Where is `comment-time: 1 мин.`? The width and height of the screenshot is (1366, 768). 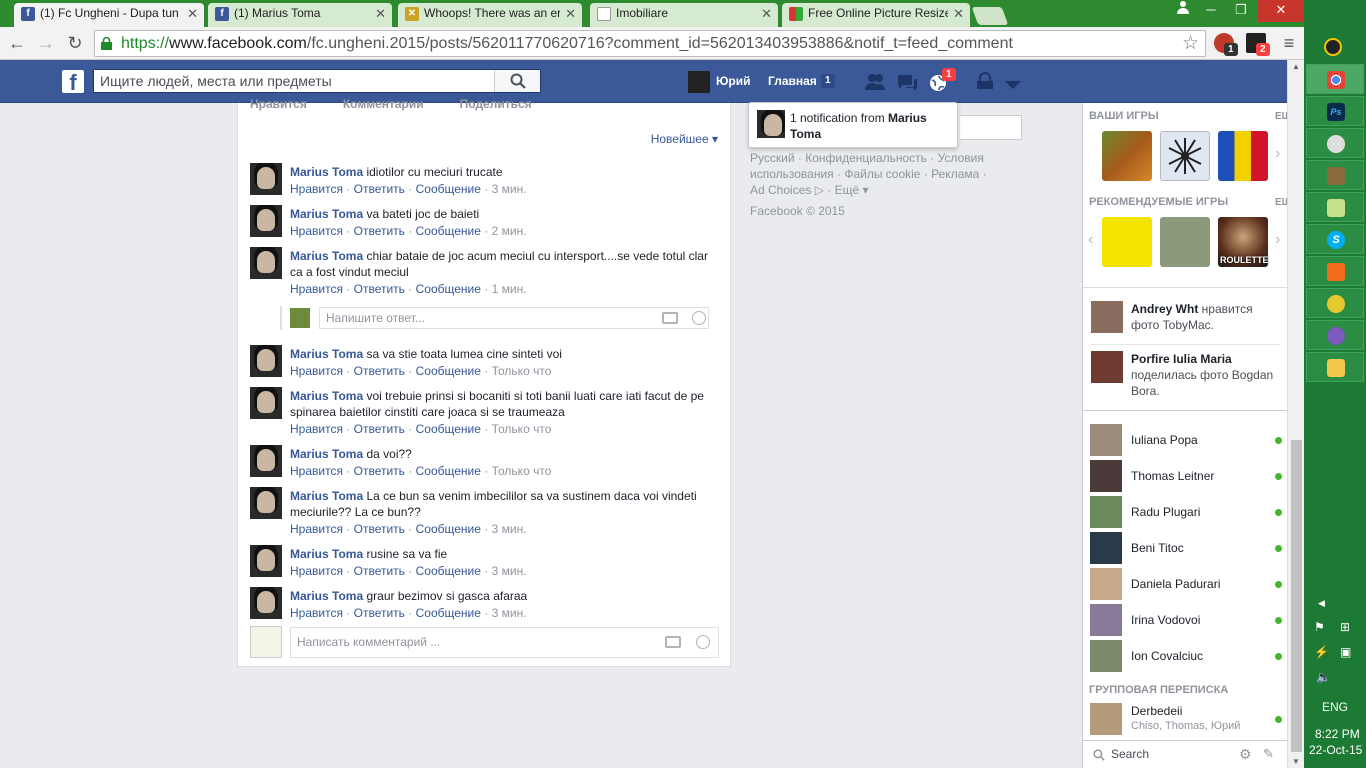
comment-time: 1 мин. is located at coordinates (509, 289).